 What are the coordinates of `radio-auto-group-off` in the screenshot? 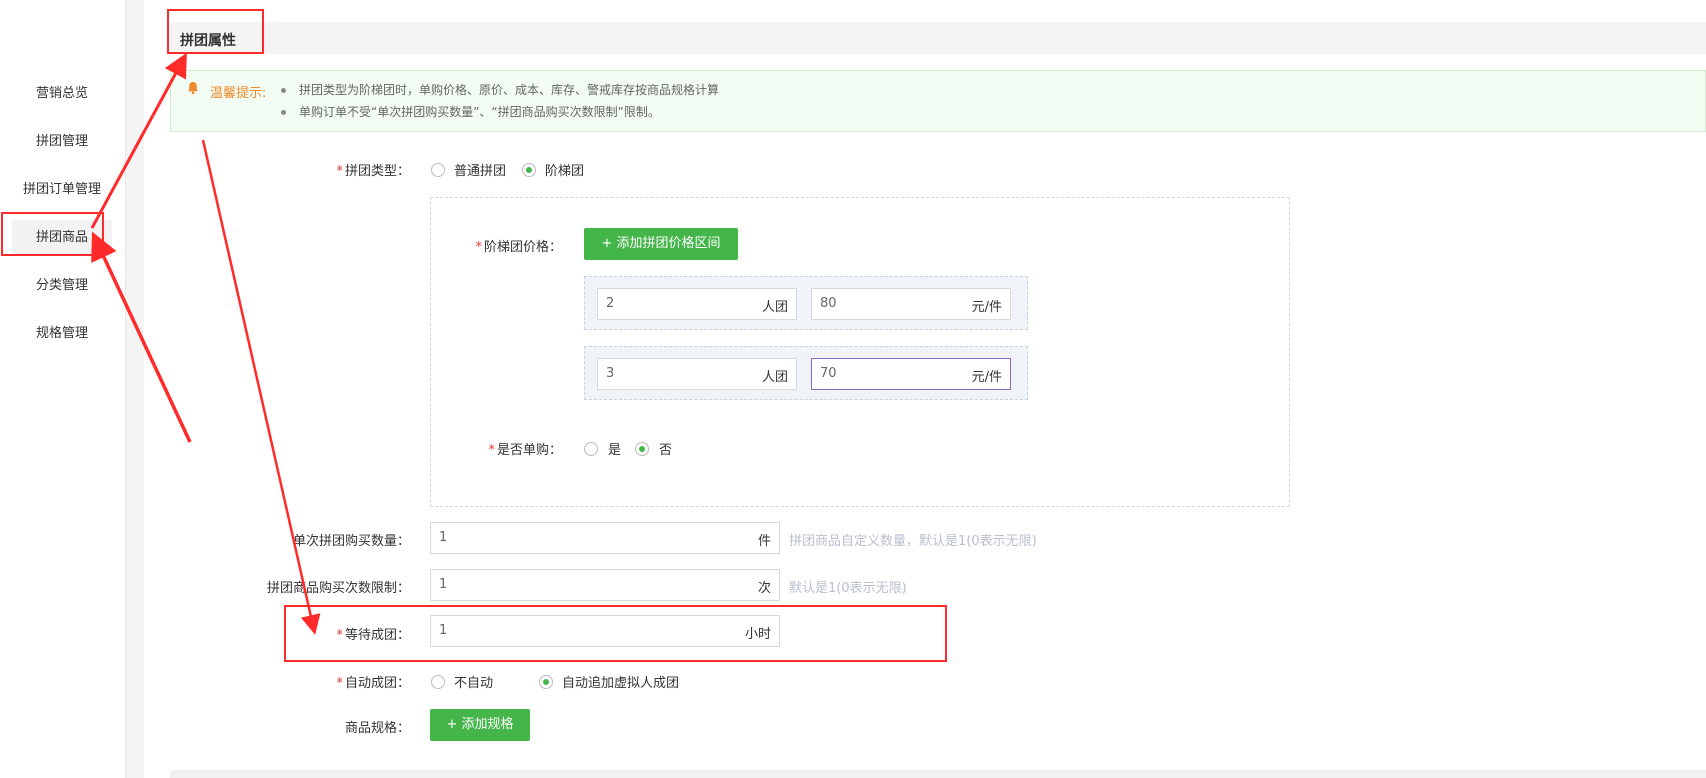 It's located at (438, 682).